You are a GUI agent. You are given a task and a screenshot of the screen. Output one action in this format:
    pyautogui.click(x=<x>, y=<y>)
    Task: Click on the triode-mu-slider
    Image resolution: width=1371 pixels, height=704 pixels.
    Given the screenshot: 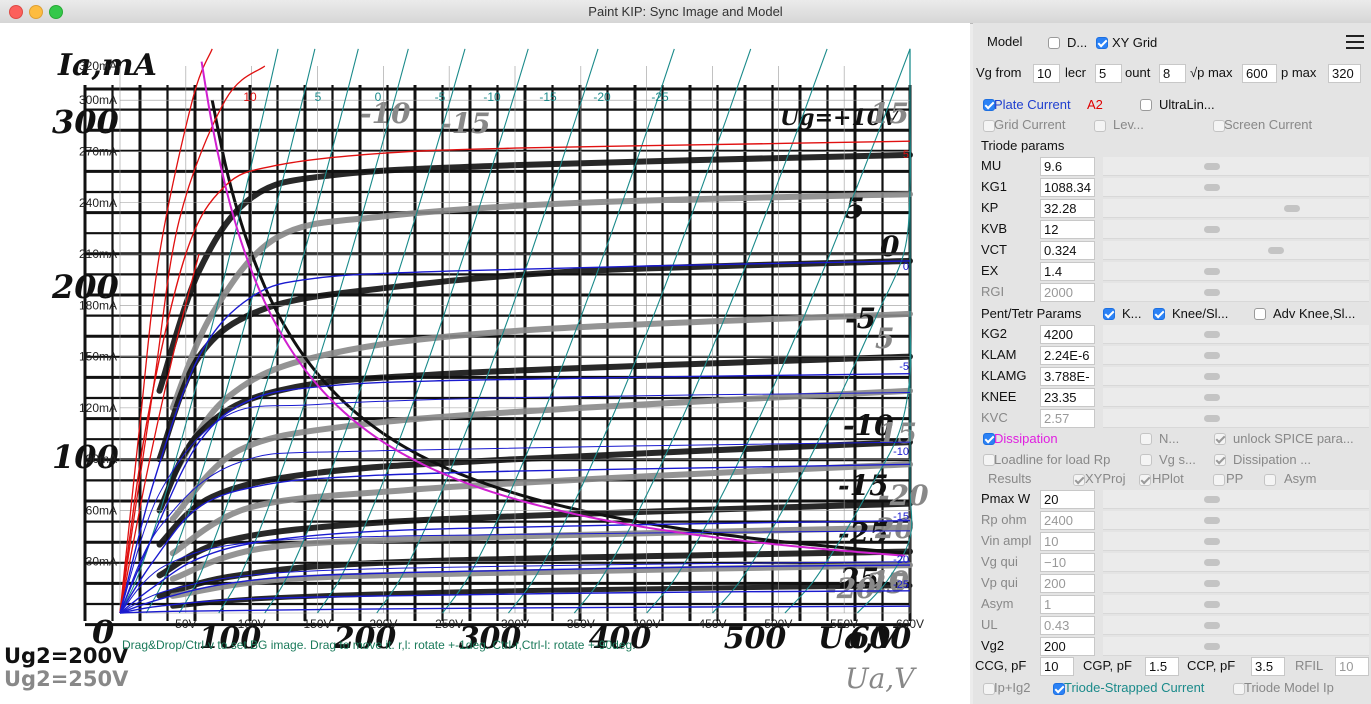 What is the action you would take?
    pyautogui.click(x=1236, y=166)
    